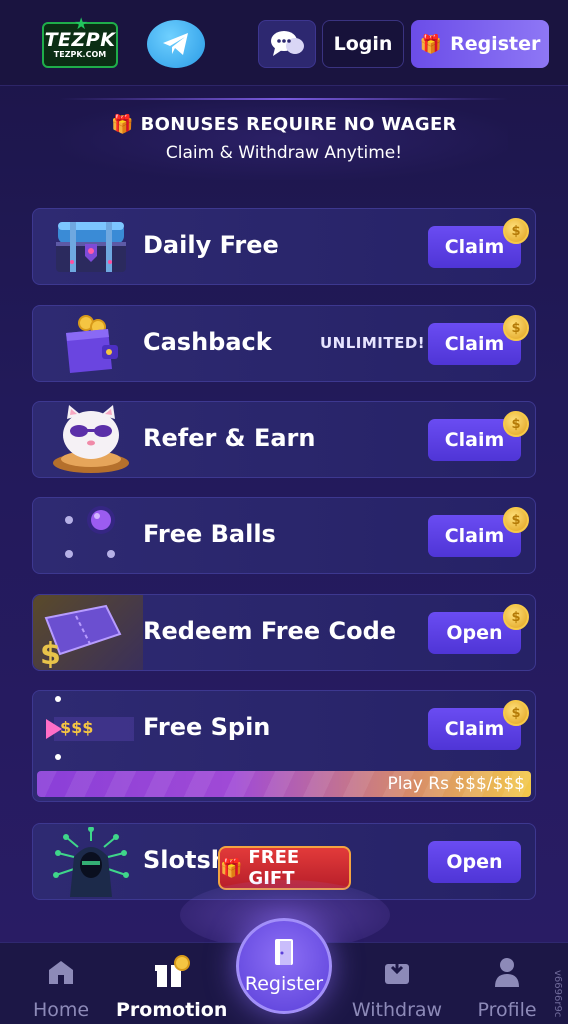 This screenshot has height=1024, width=568. I want to click on banner-subtitle: Claim & Withdraw Anytime!, so click(284, 153).